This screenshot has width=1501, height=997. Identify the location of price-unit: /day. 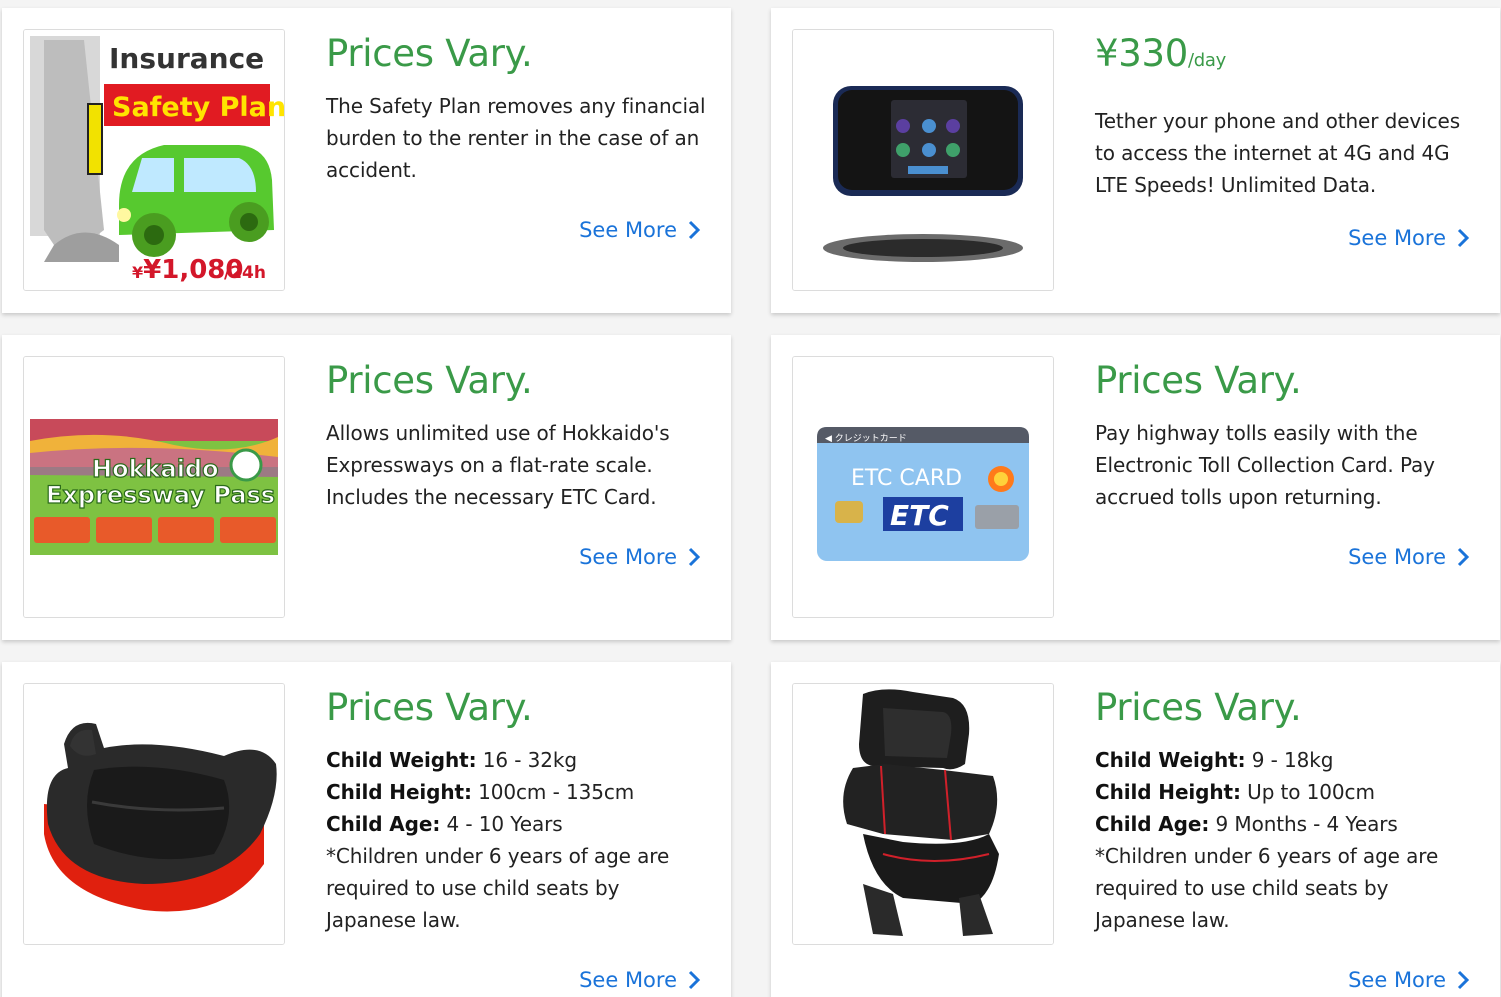
(1206, 60).